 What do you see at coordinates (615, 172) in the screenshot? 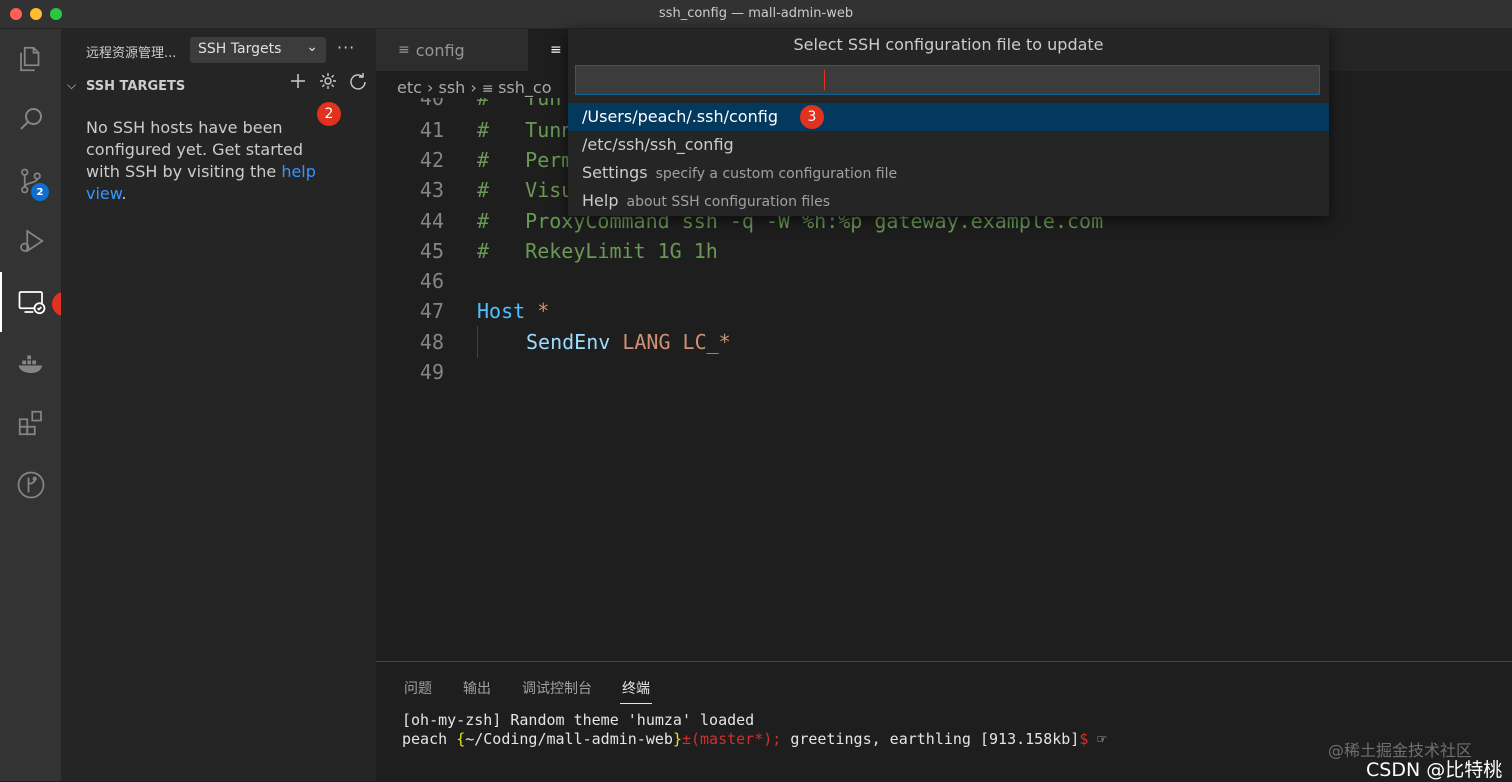
I see `item-label: Settings` at bounding box center [615, 172].